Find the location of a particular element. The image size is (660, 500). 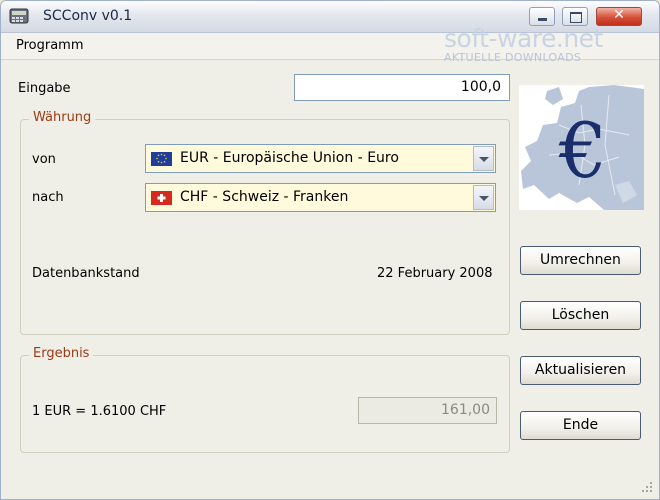

result-value: 161,00 is located at coordinates (465, 410).